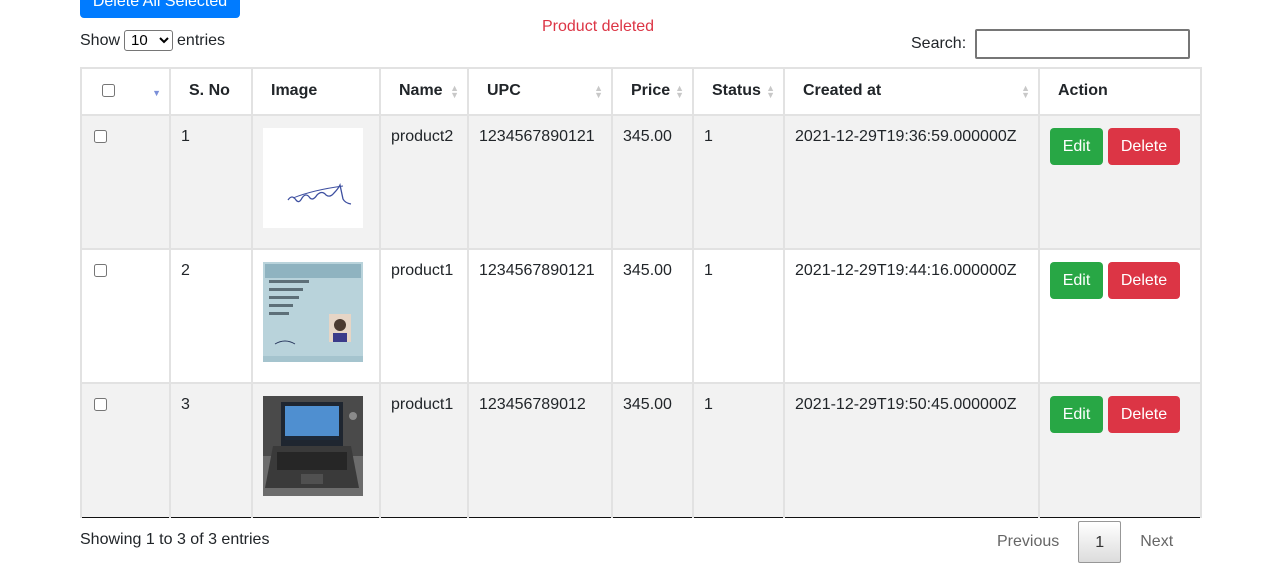 This screenshot has height=566, width=1269. What do you see at coordinates (313, 446) in the screenshot?
I see `laptop-image` at bounding box center [313, 446].